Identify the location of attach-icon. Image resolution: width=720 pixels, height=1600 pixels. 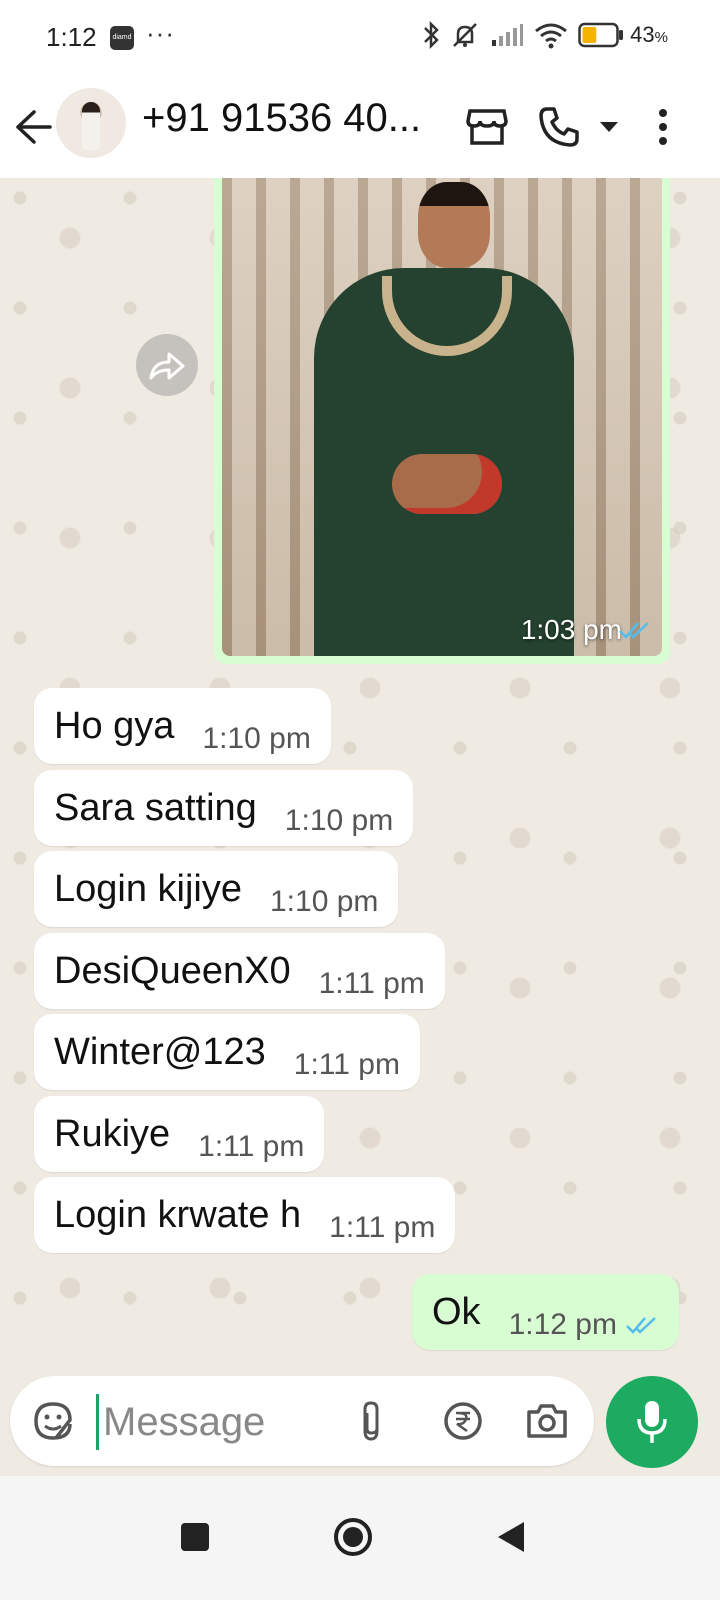
(371, 1421).